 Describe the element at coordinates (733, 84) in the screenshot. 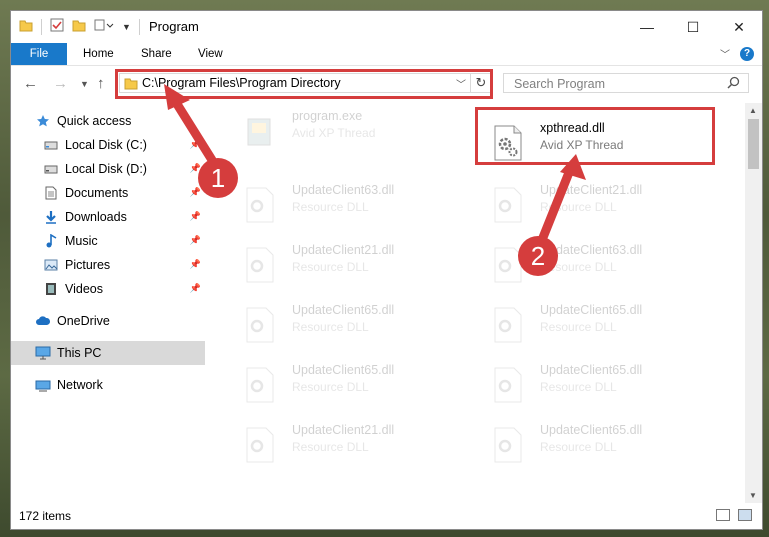

I see `search-icon` at that location.